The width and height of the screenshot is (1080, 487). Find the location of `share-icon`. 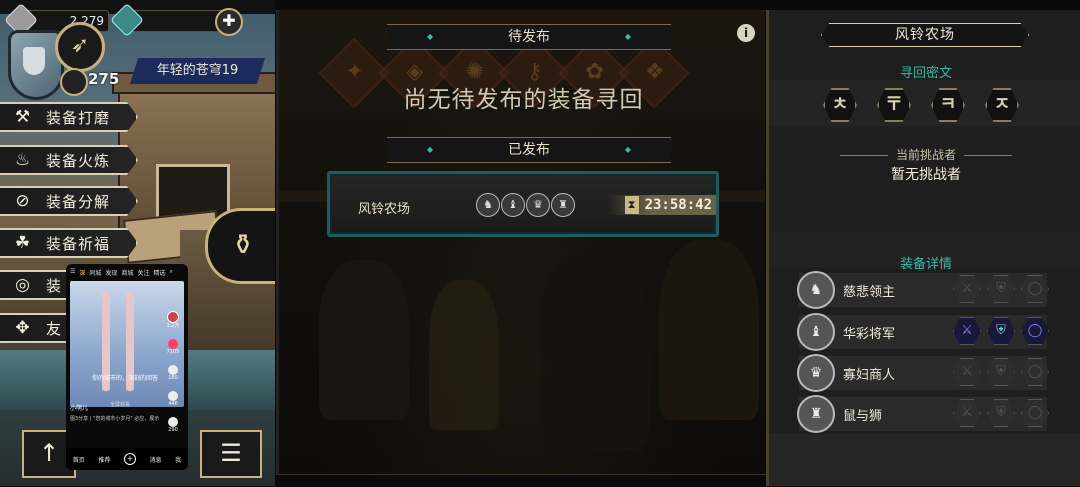

share-icon is located at coordinates (173, 422).